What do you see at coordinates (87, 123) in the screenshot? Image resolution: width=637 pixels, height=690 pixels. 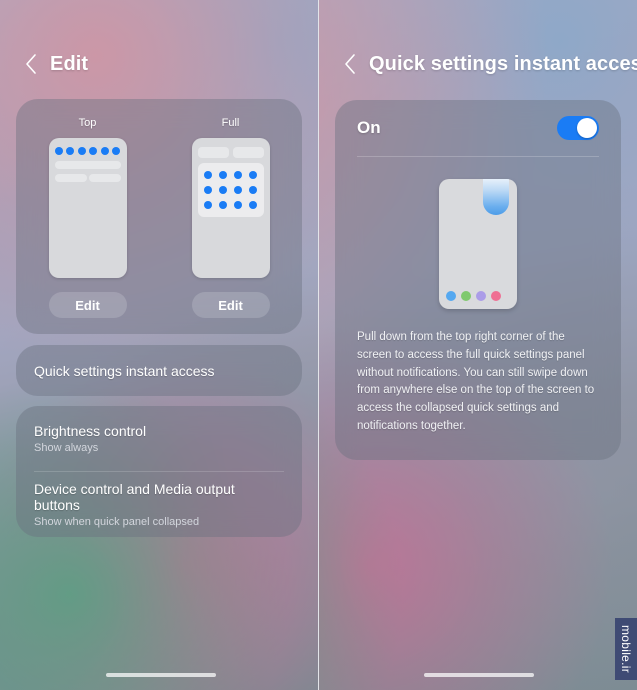 I see `preview-option-label: Top` at bounding box center [87, 123].